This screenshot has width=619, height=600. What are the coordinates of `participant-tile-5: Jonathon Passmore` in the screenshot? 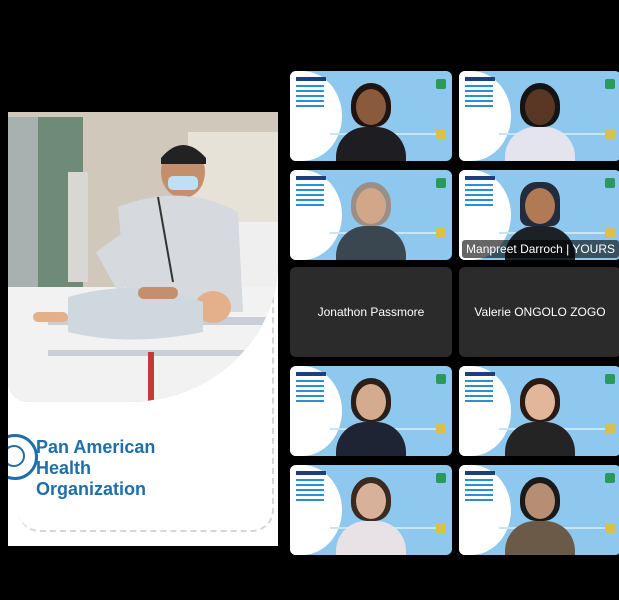 It's located at (371, 312).